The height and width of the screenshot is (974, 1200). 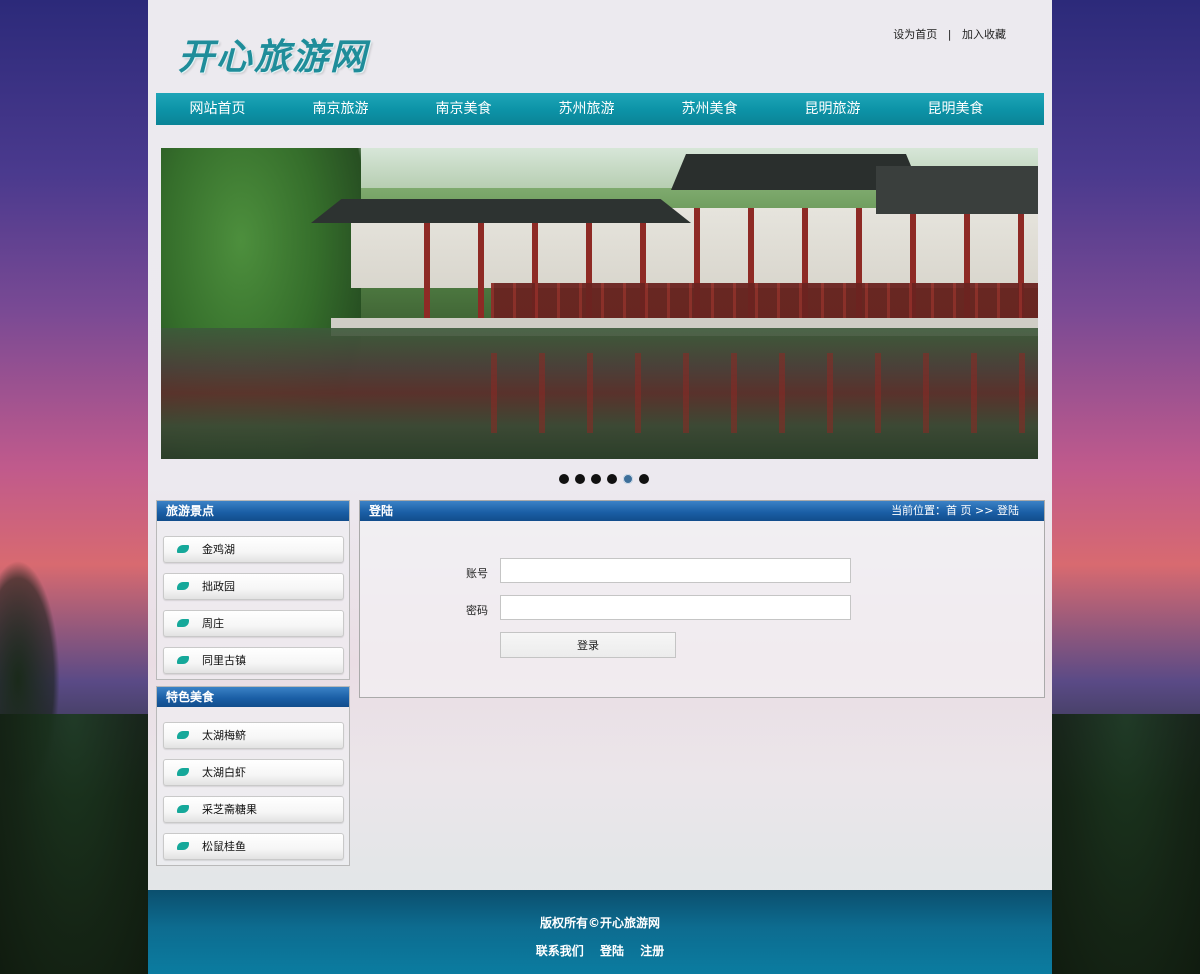 I want to click on add-favorite-link: 加入收藏, so click(x=984, y=34).